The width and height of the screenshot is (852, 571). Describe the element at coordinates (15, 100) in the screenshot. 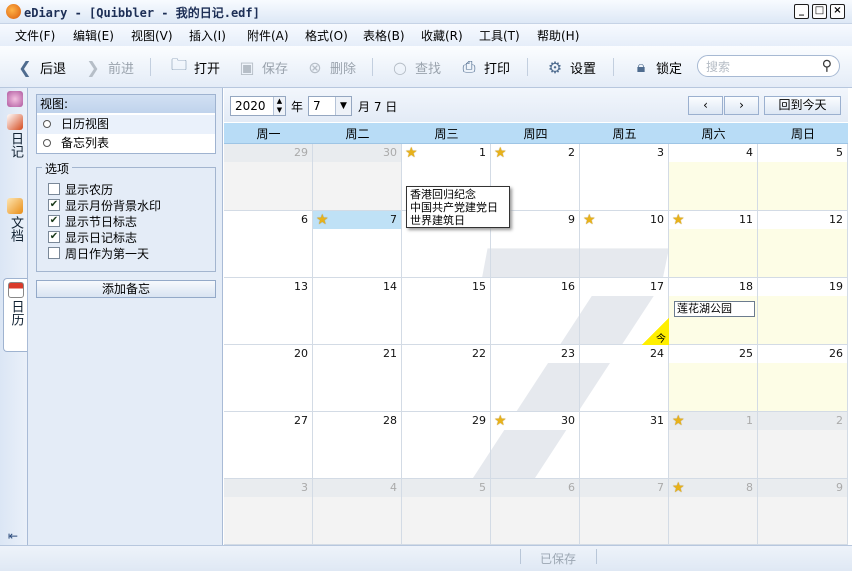

I see `tab-settings-flower` at that location.